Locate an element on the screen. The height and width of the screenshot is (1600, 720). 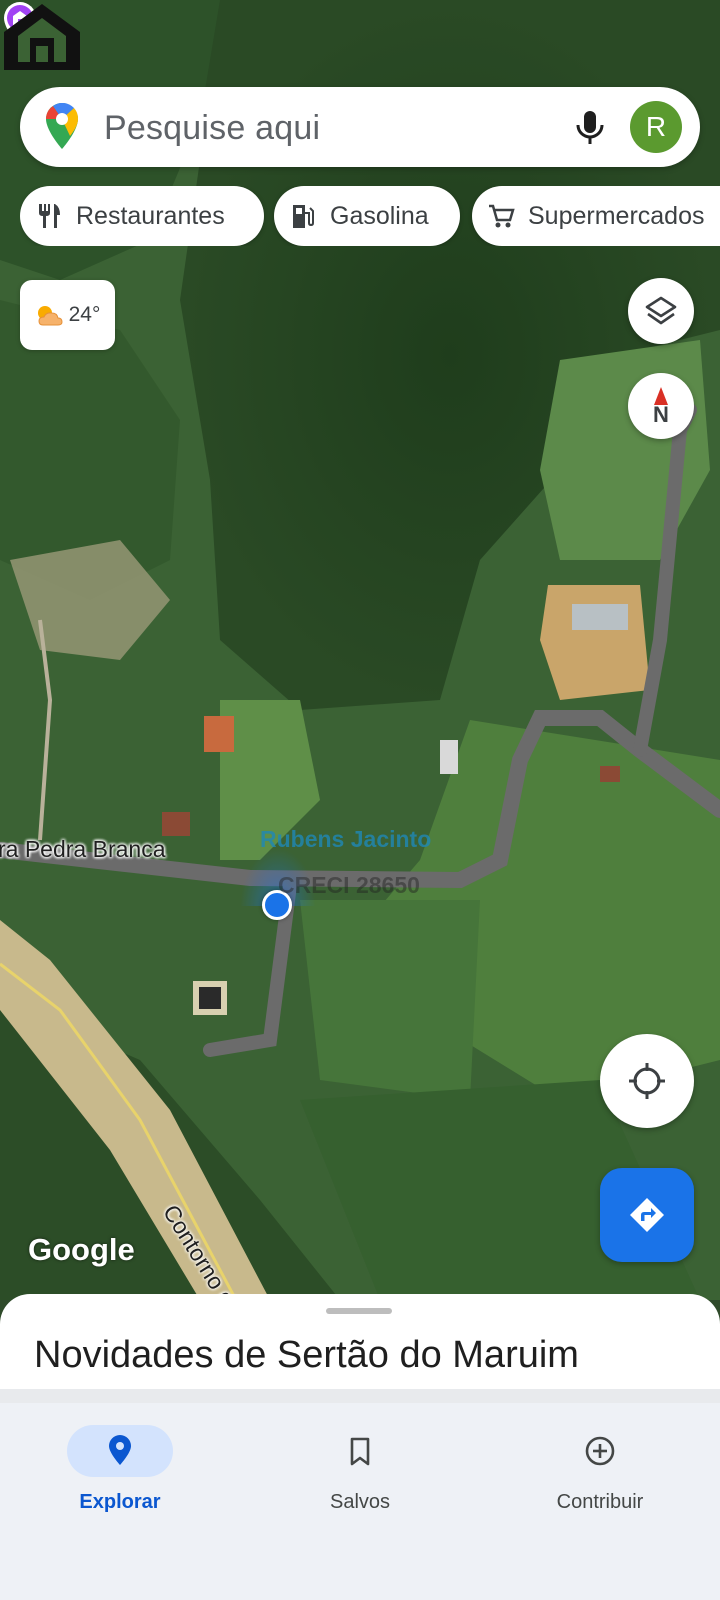
chip-gas: Gasolina is located at coordinates (367, 216).